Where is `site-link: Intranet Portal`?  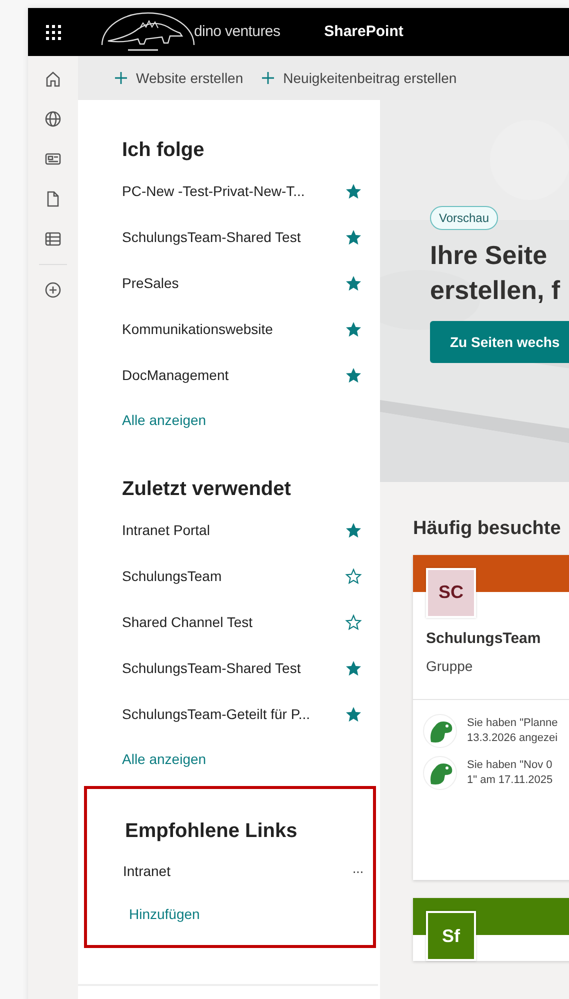 site-link: Intranet Portal is located at coordinates (166, 530).